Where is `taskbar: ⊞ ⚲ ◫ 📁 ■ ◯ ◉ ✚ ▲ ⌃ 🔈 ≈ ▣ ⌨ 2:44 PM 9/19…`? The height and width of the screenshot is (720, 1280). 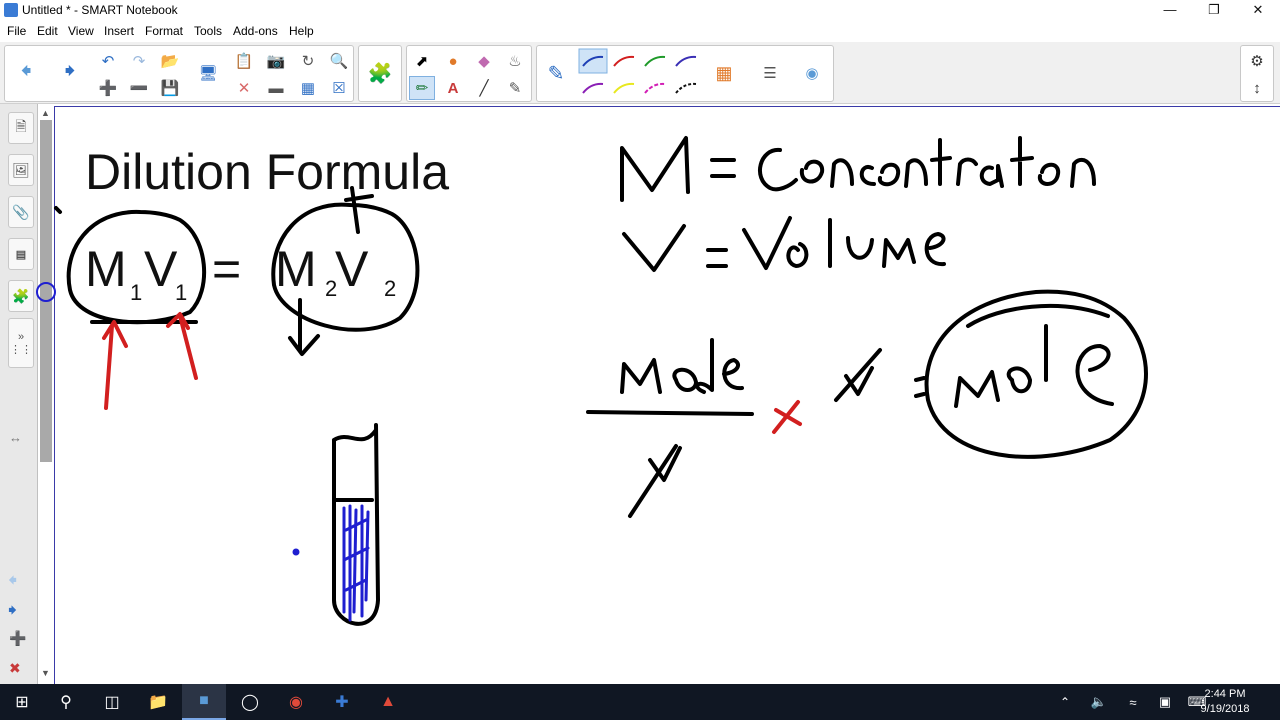 taskbar: ⊞ ⚲ ◫ 📁 ■ ◯ ◉ ✚ ▲ ⌃ 🔈 ≈ ▣ ⌨ 2:44 PM 9/19… is located at coordinates (640, 702).